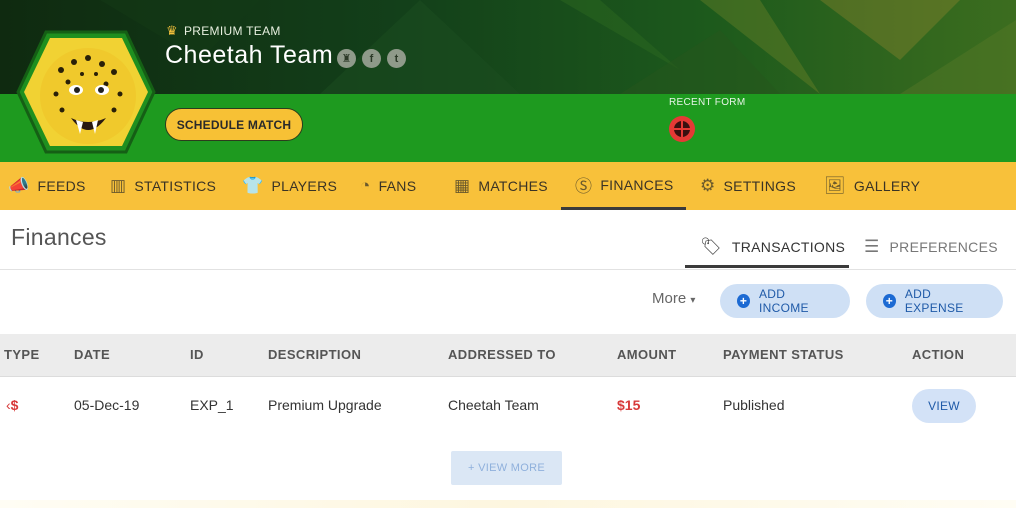  I want to click on column-header-amount: AMOUNT, so click(647, 354).